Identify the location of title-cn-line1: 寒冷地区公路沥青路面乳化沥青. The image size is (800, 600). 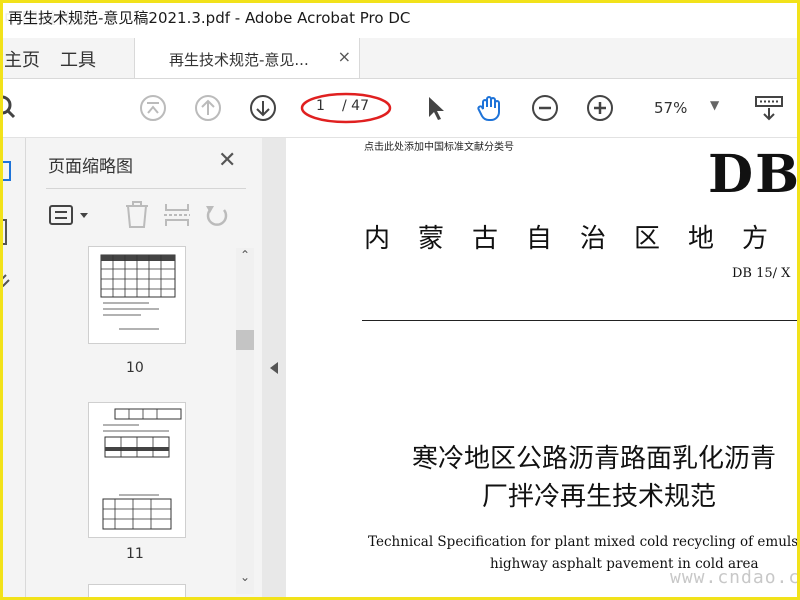
(594, 459).